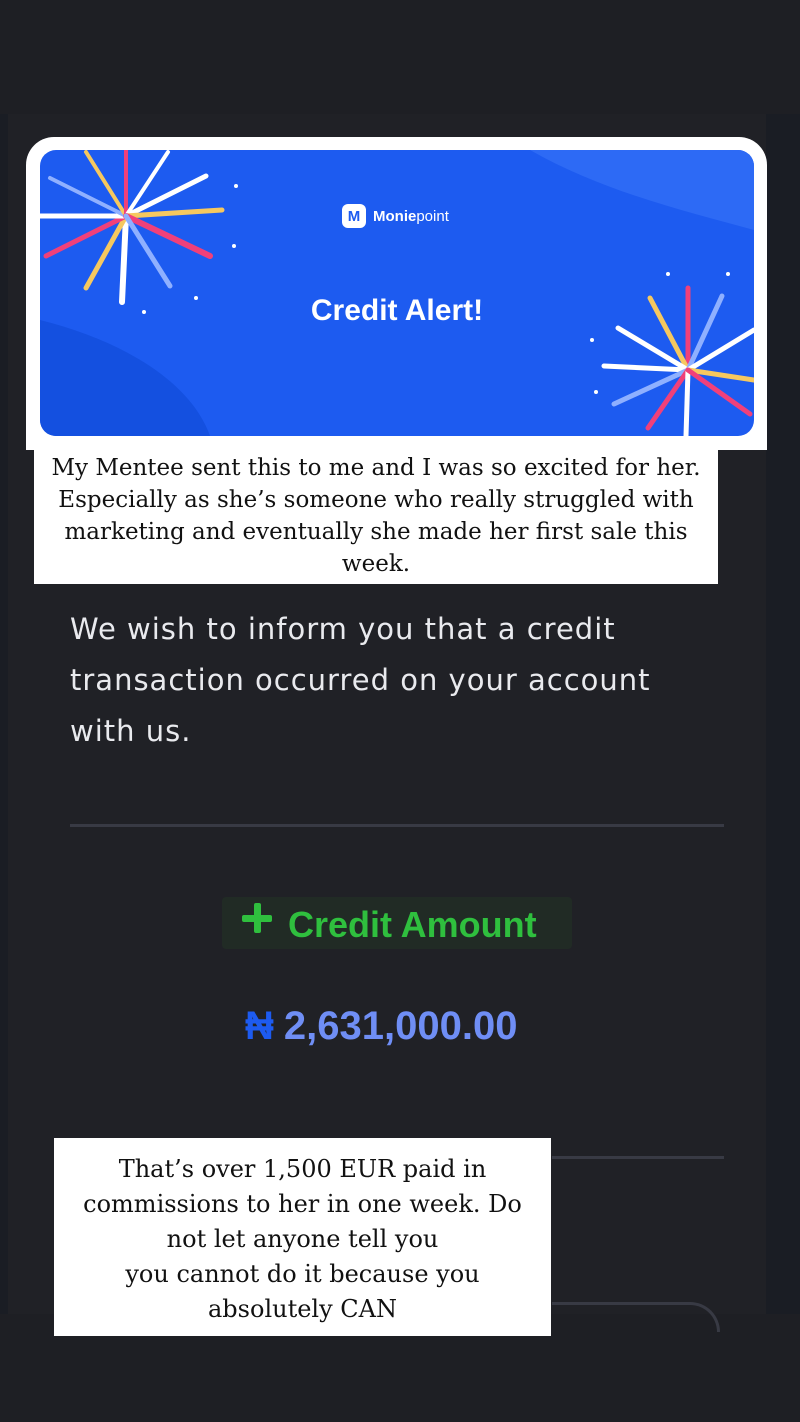 Image resolution: width=800 pixels, height=1422 pixels. What do you see at coordinates (376, 564) in the screenshot?
I see `caption-top-line: week.` at bounding box center [376, 564].